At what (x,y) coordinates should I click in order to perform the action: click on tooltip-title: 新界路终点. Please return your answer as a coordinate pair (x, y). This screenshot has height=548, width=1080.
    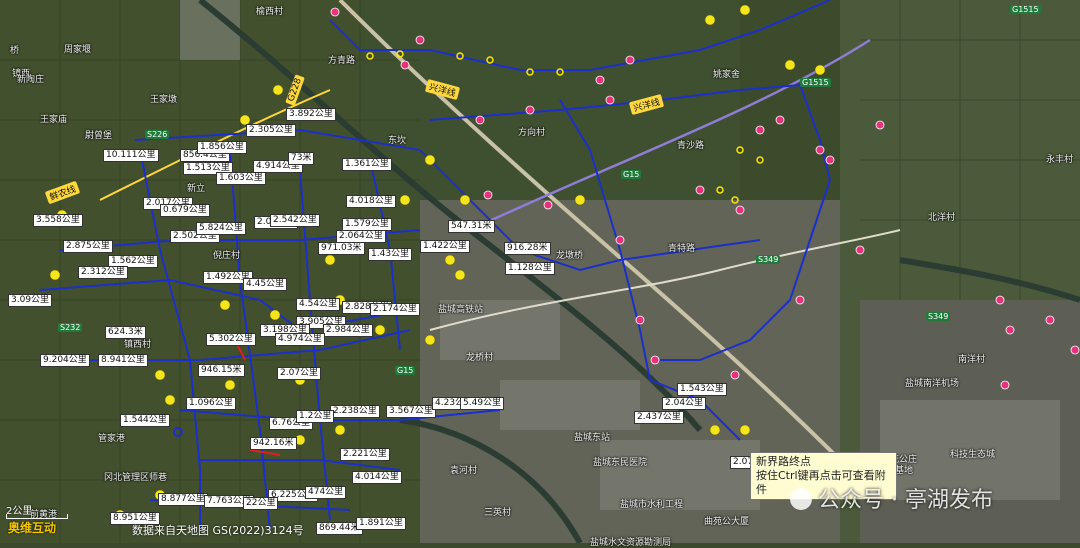
    Looking at the image, I should click on (783, 461).